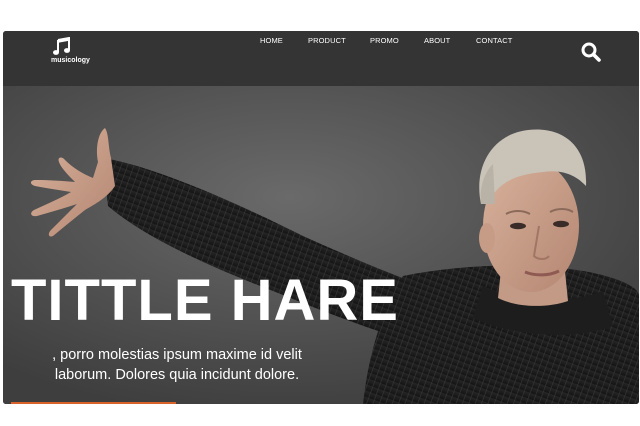  I want to click on nav-menu: HOME PRODUCT PROMO ABOUT CONTACT, so click(321, 43).